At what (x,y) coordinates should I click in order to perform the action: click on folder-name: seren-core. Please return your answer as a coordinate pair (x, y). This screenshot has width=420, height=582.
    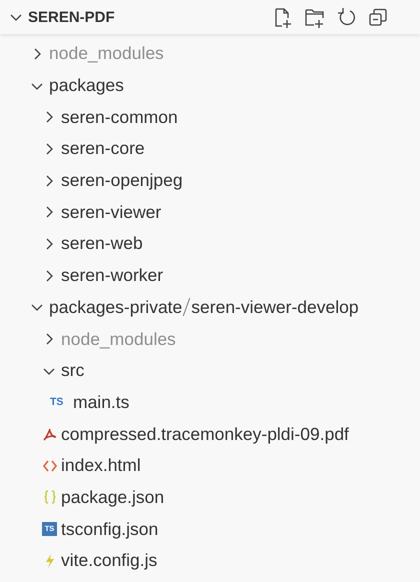
    Looking at the image, I should click on (103, 149).